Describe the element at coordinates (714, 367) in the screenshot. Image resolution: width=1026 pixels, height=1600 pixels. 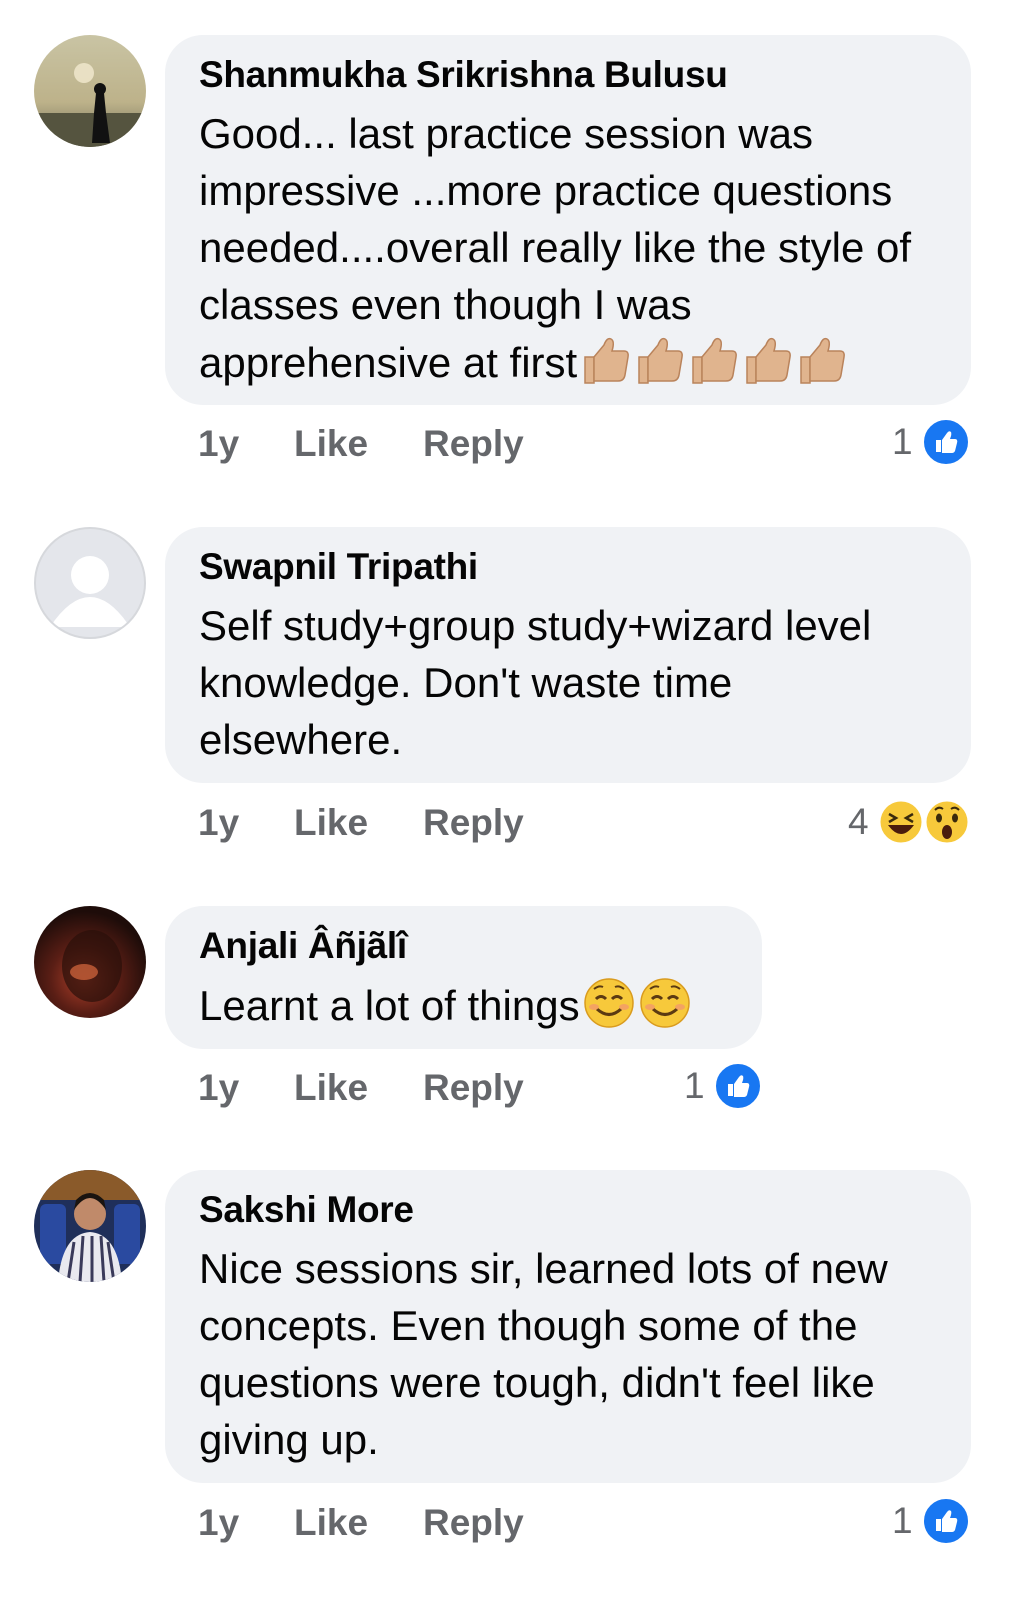
I see `thumbs-up-emoji-icon` at that location.